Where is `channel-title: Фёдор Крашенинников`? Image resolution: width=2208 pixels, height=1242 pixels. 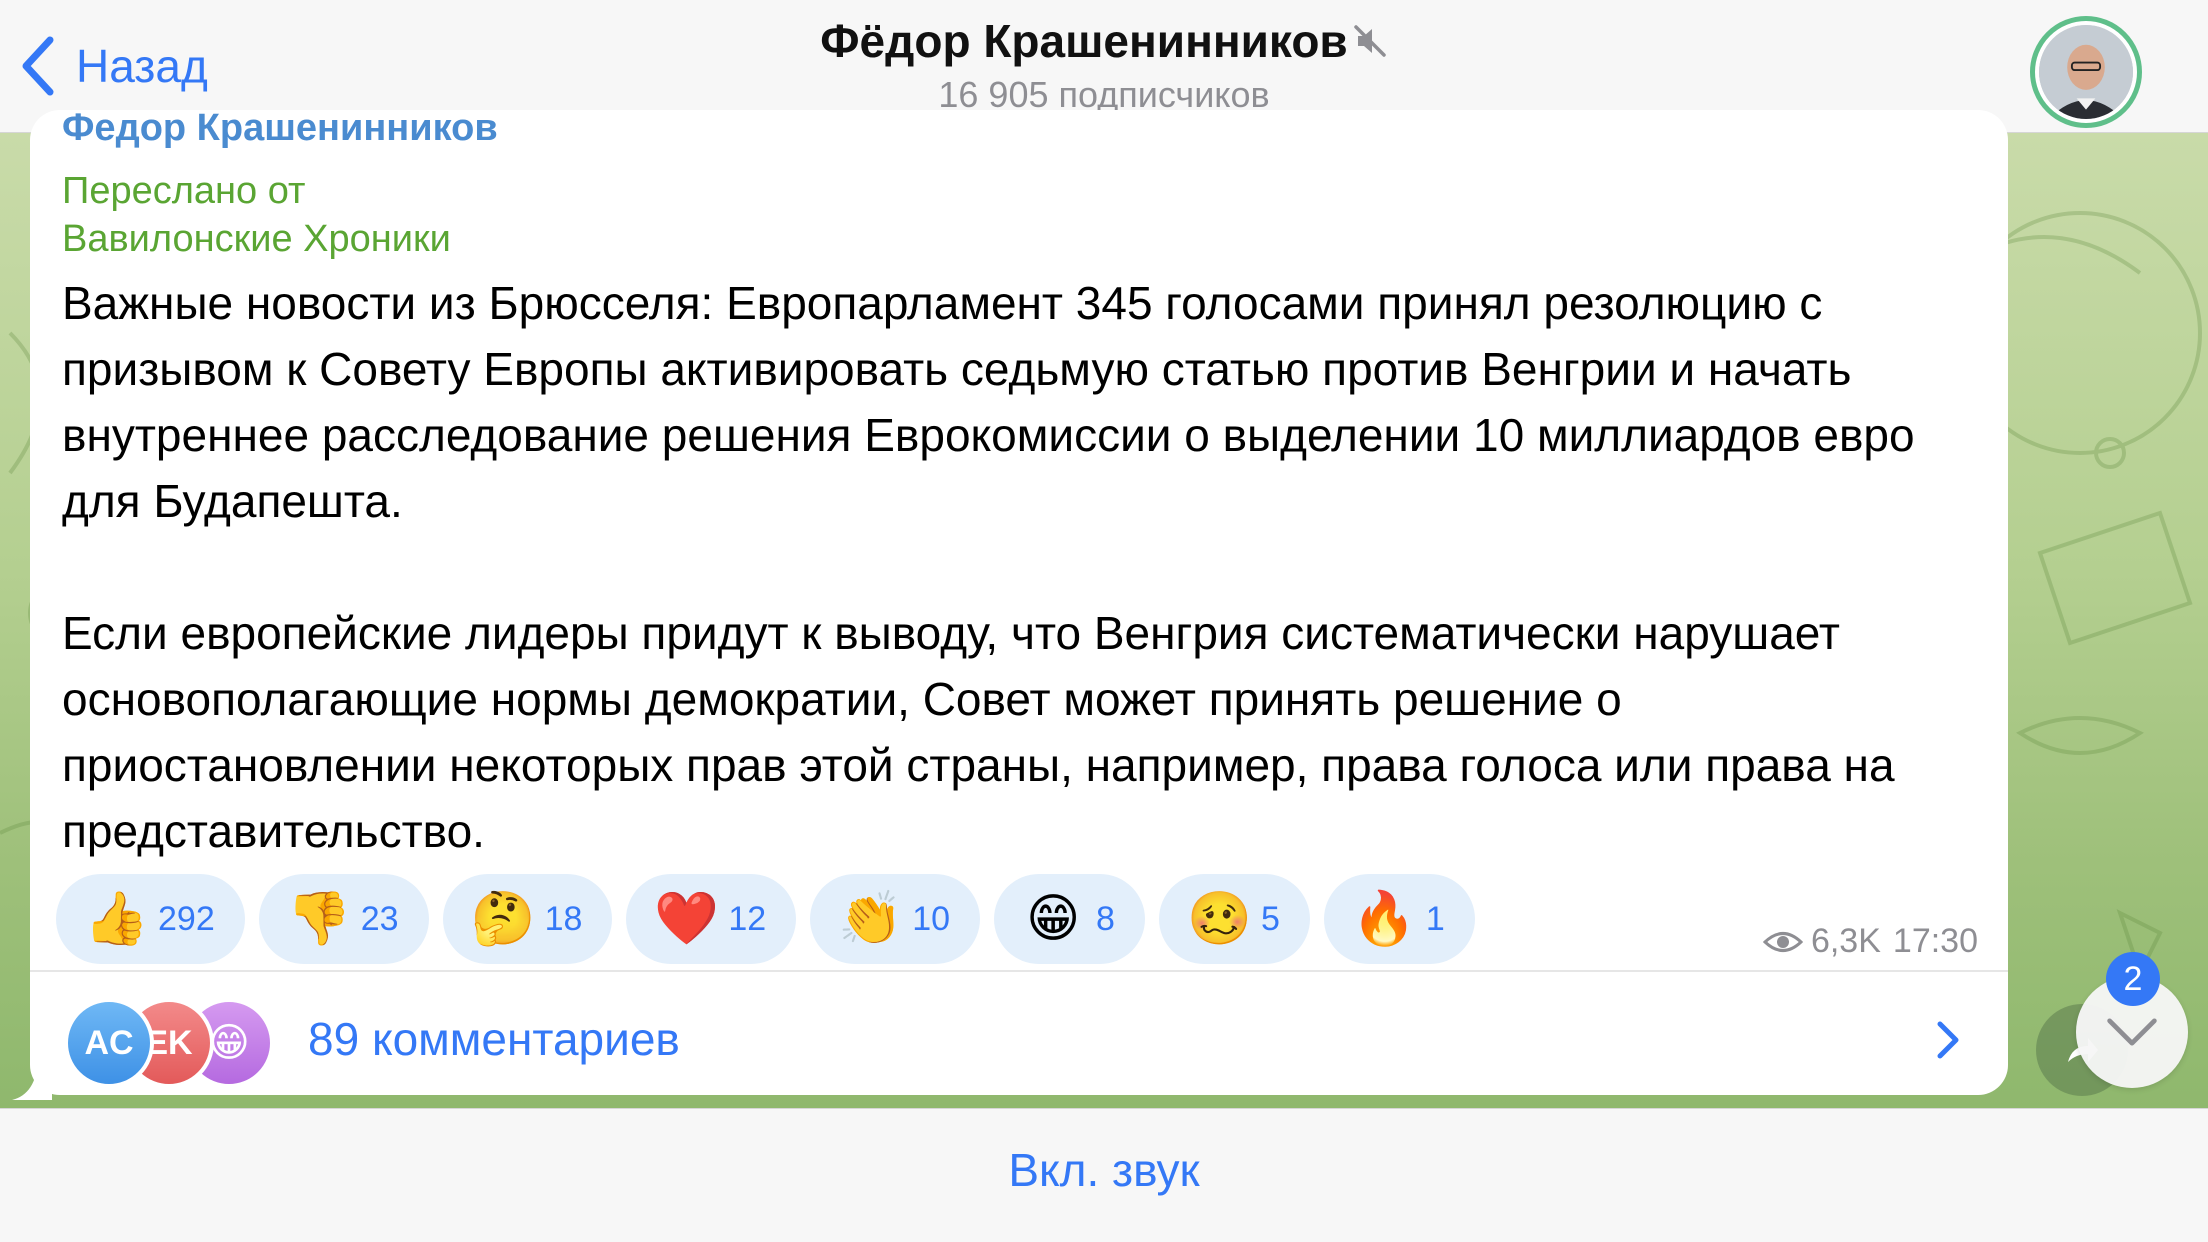 channel-title: Фёдор Крашенинников is located at coordinates (1084, 41).